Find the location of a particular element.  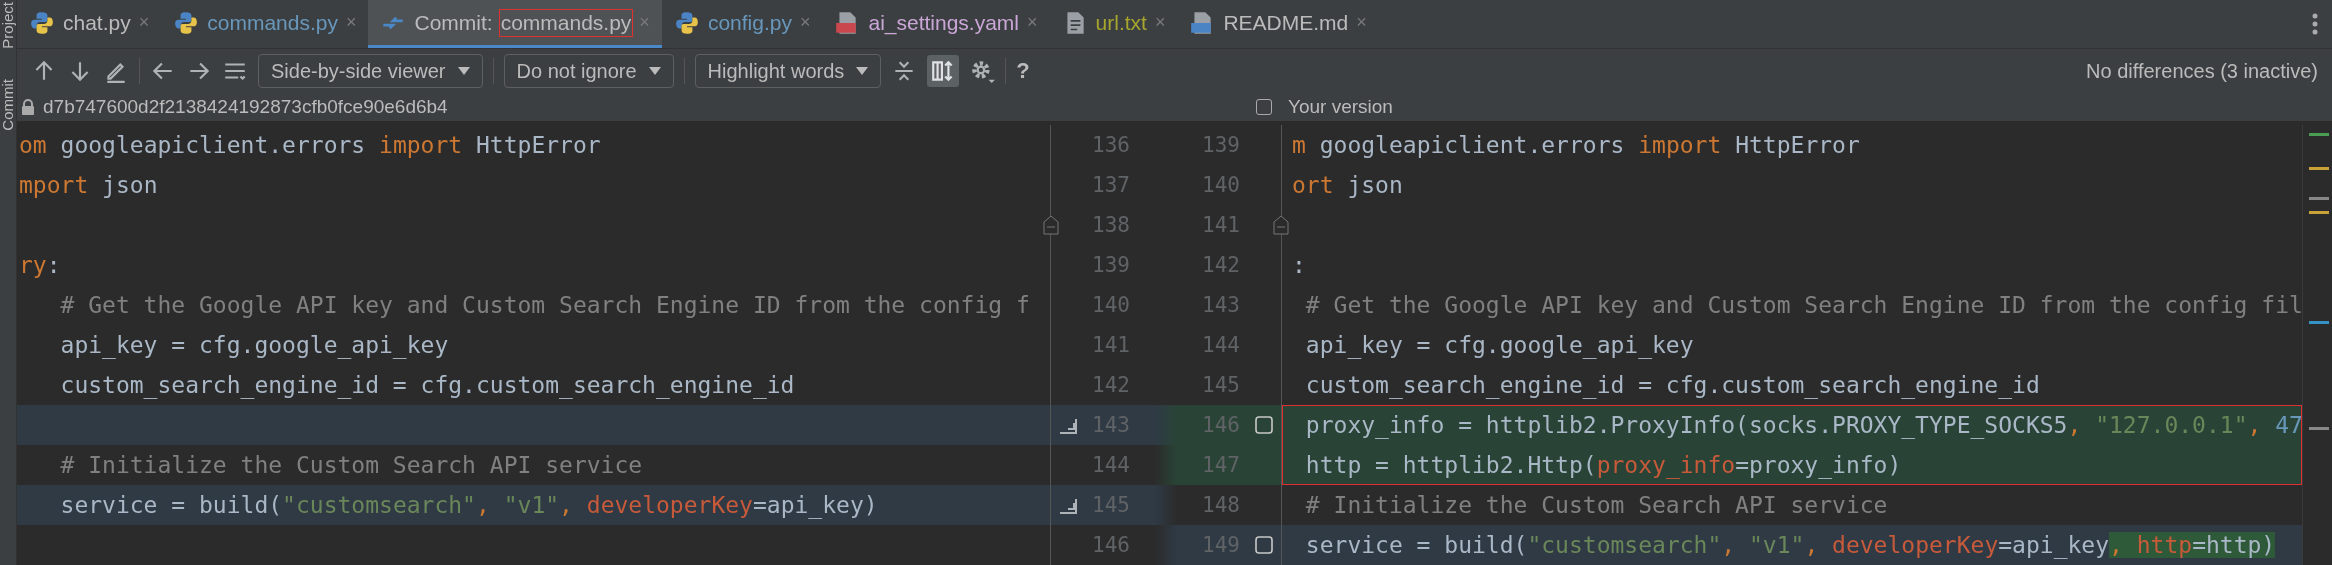

tab-label: url.txt is located at coordinates (1121, 22).